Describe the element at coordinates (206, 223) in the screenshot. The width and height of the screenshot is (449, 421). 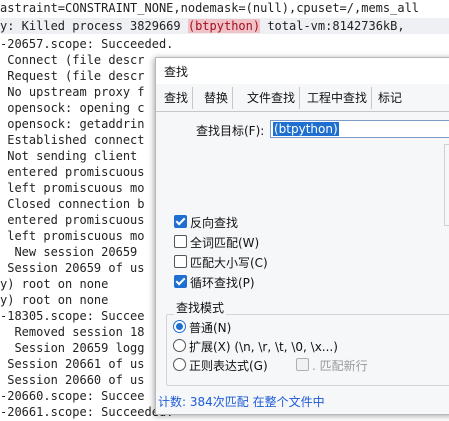
I see `option-reverse-search: 反向查找` at that location.